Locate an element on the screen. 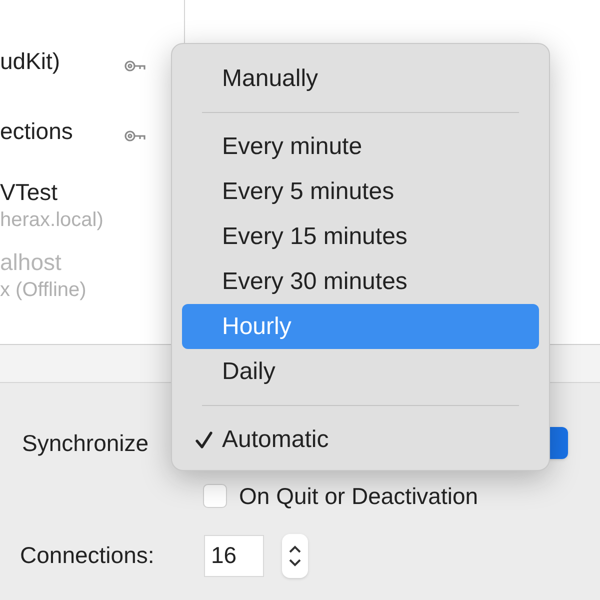 Image resolution: width=600 pixels, height=600 pixels. connection-name: VTest is located at coordinates (29, 192).